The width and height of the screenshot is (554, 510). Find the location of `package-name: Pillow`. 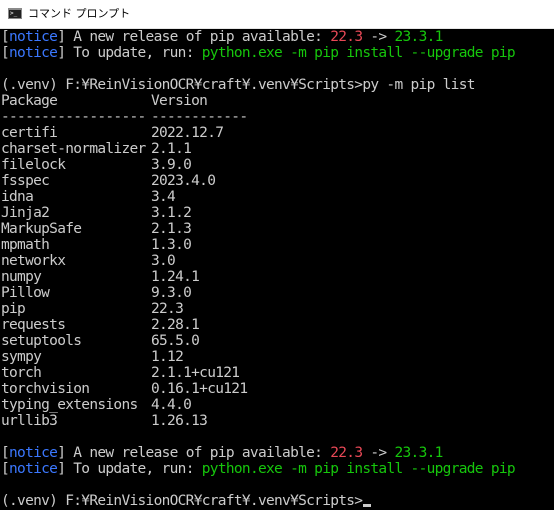

package-name: Pillow is located at coordinates (25, 293).